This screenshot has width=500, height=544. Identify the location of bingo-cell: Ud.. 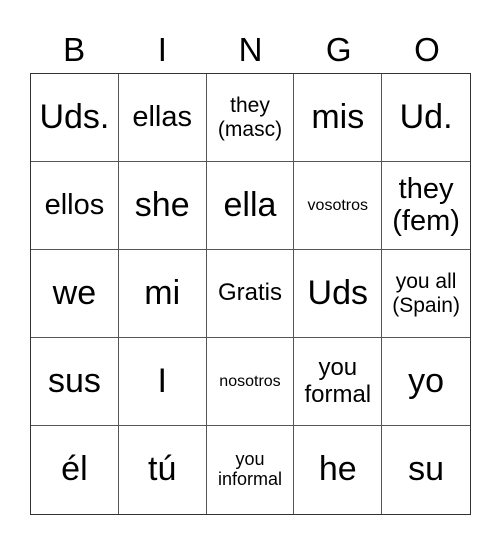
(426, 118).